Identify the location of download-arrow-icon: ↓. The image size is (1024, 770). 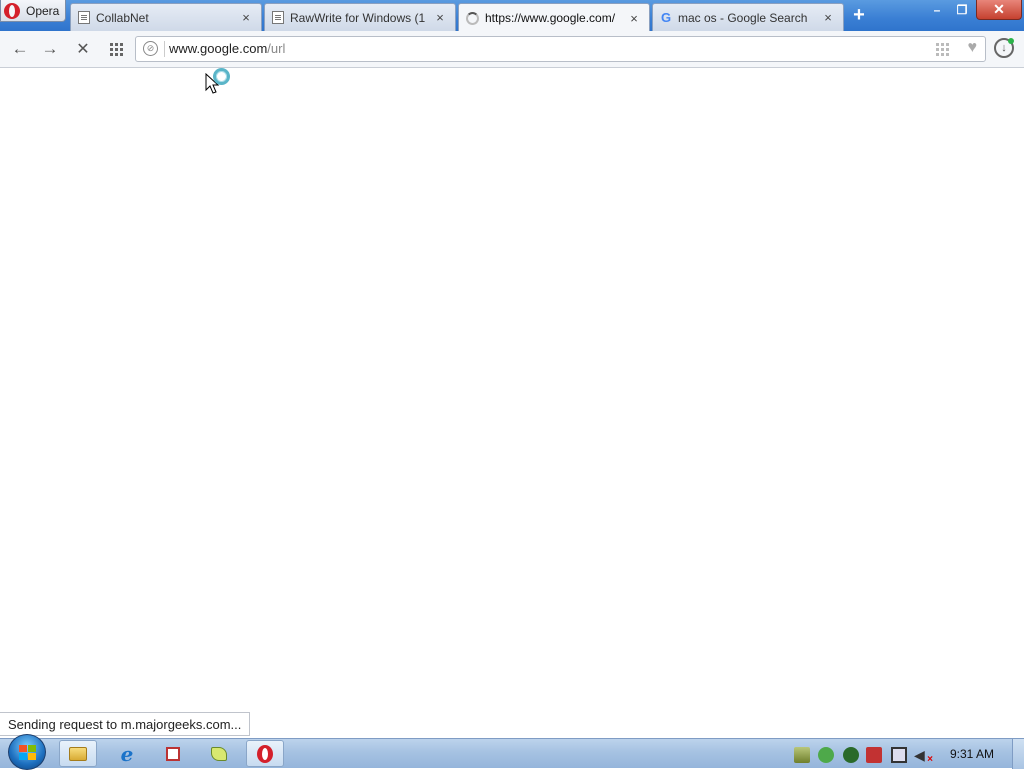
(1004, 48).